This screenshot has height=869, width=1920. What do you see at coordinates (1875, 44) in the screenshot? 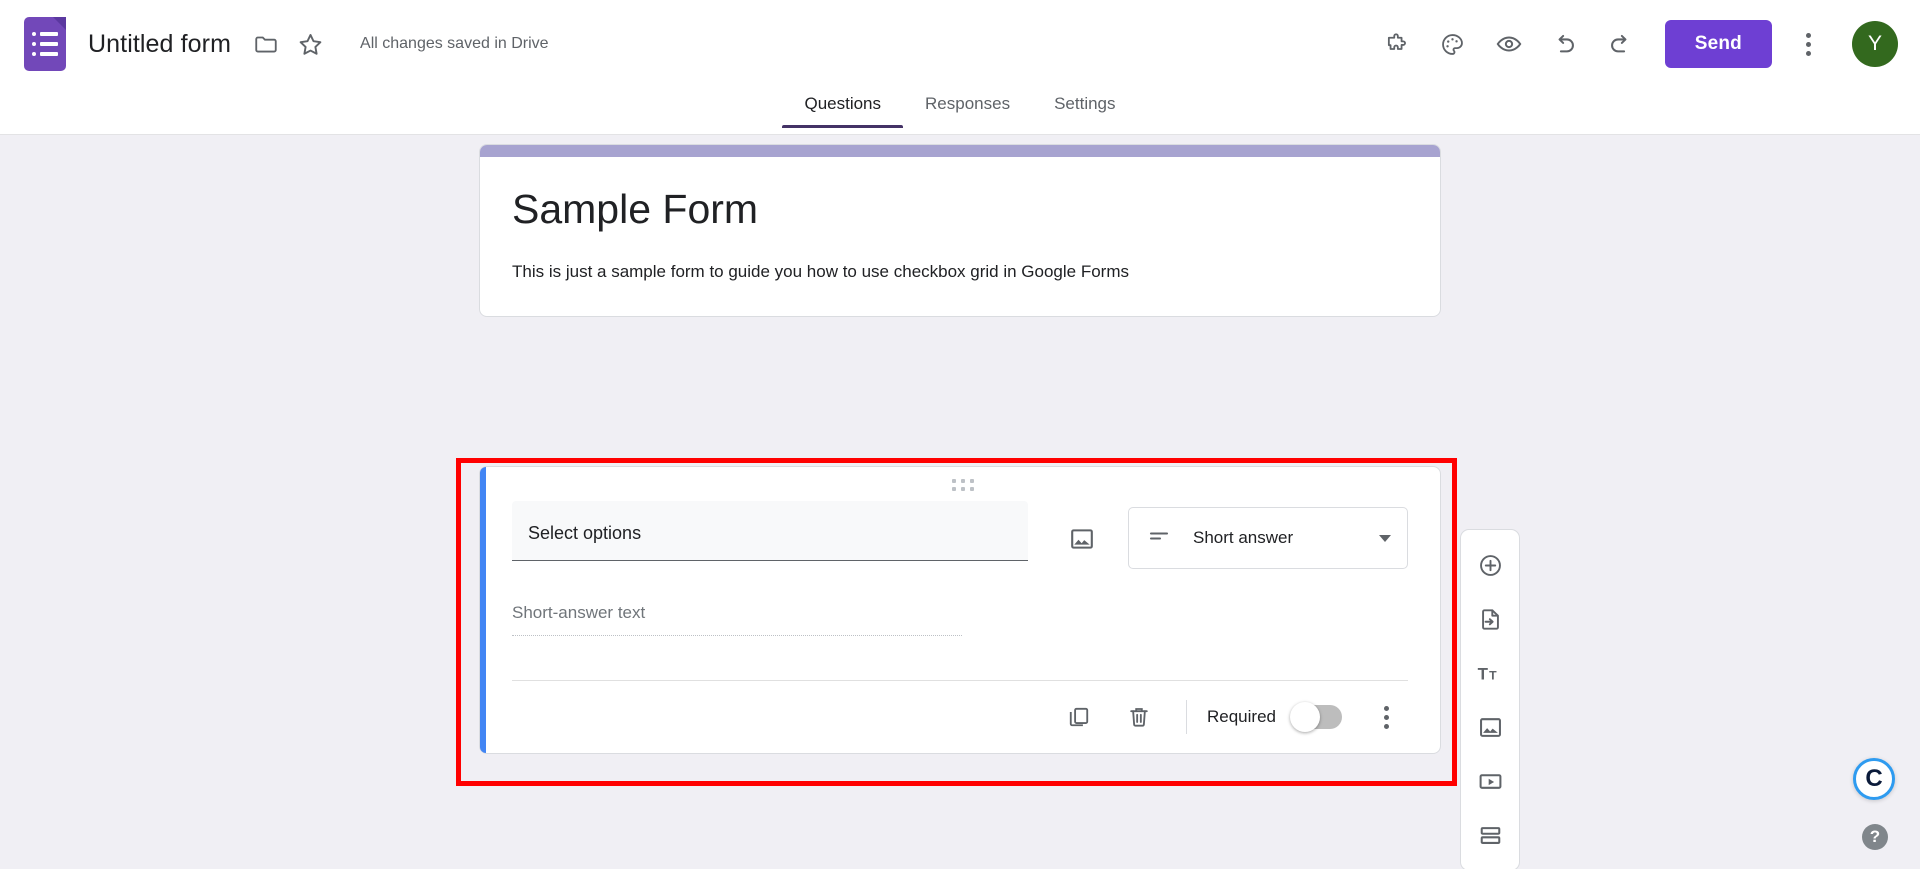
I see `avatar: Y` at bounding box center [1875, 44].